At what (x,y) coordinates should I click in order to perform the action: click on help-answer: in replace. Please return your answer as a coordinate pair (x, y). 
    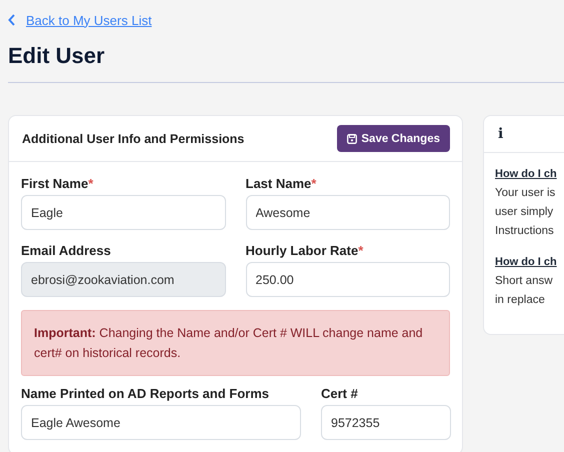
    Looking at the image, I should click on (520, 300).